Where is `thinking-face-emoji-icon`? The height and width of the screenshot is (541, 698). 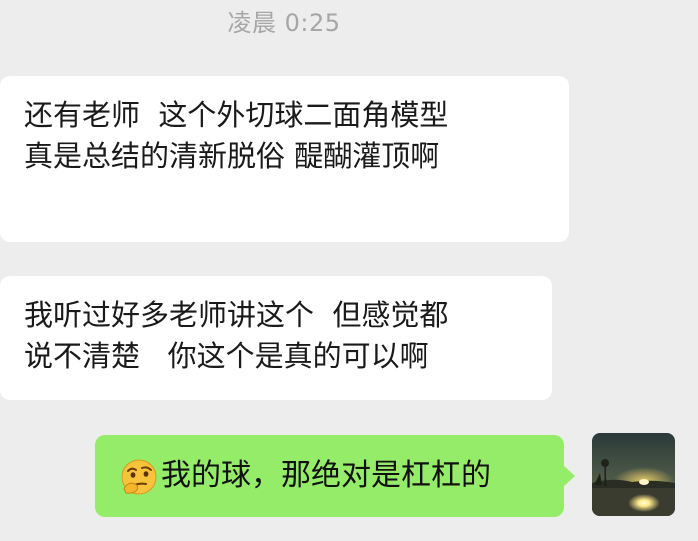 thinking-face-emoji-icon is located at coordinates (139, 477).